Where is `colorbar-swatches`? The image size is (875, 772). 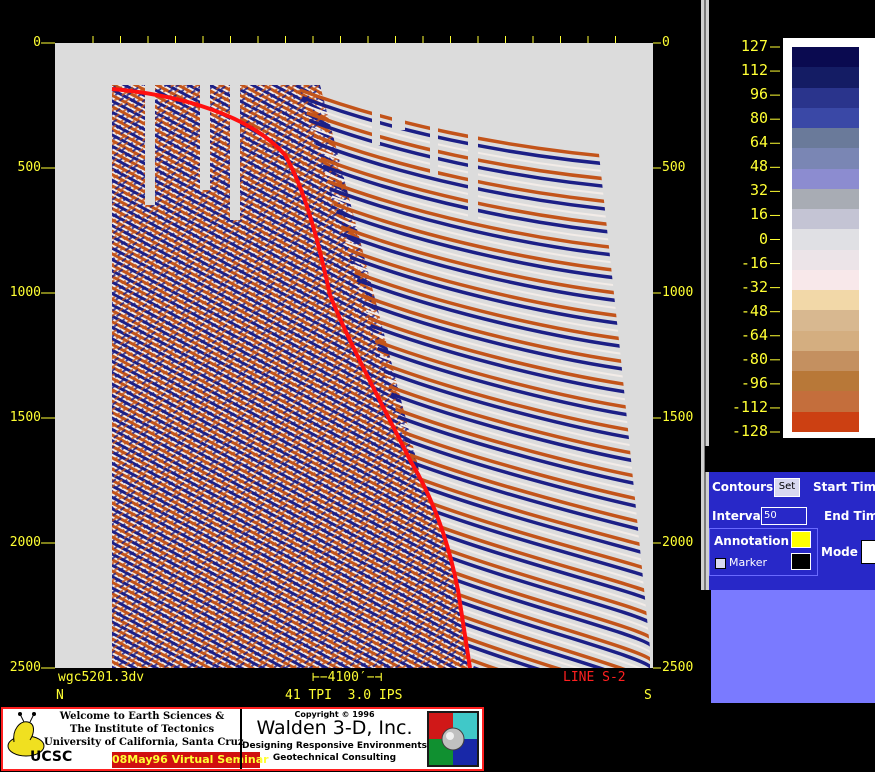
colorbar-swatches is located at coordinates (825, 240).